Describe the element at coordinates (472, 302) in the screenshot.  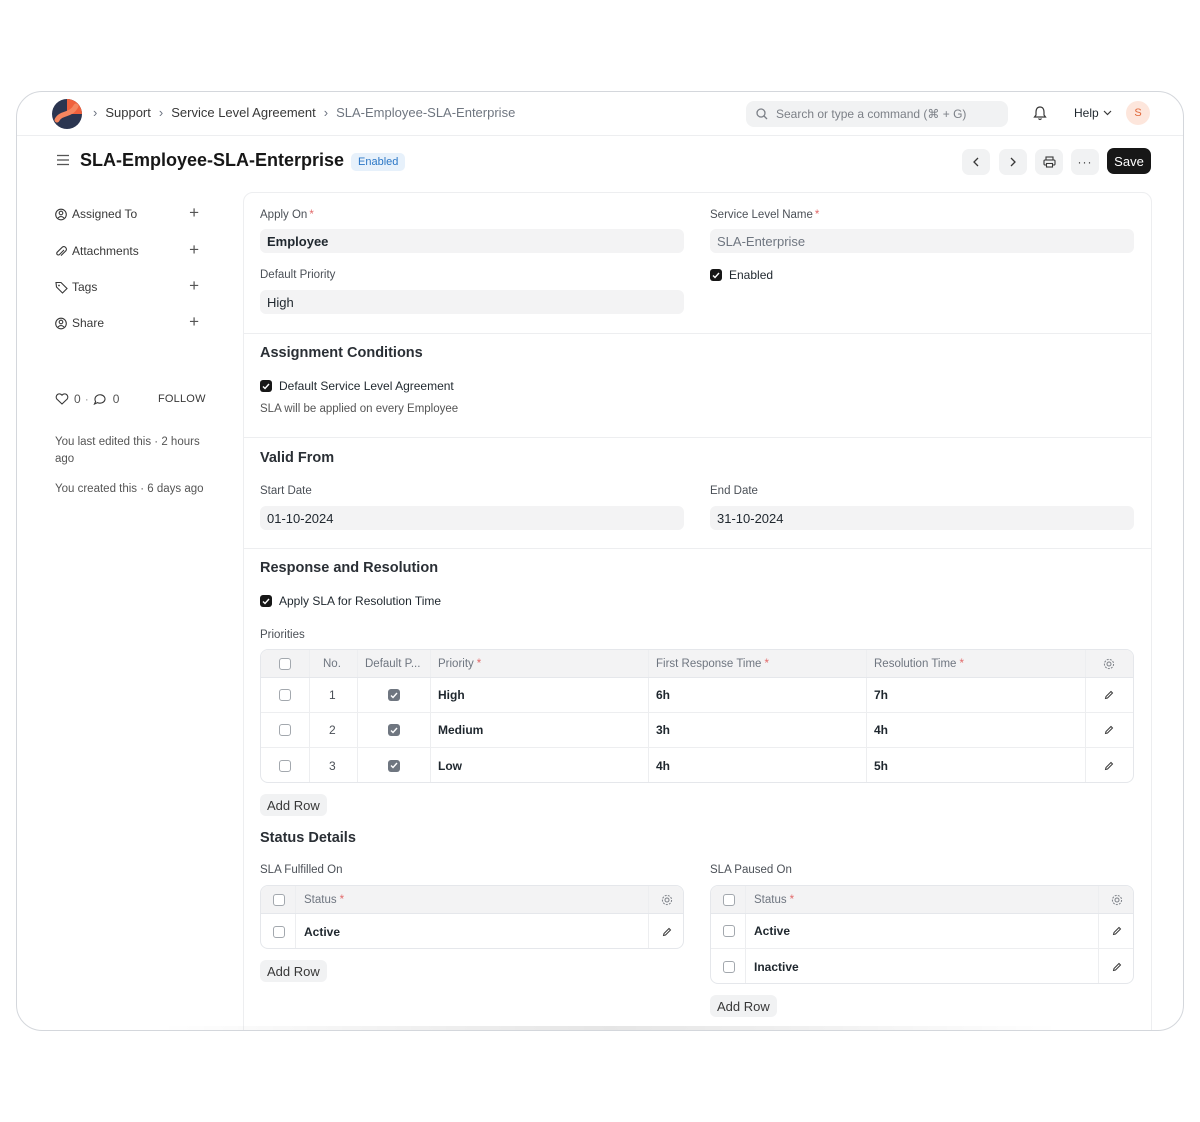
I see `default-priority-field: High` at that location.